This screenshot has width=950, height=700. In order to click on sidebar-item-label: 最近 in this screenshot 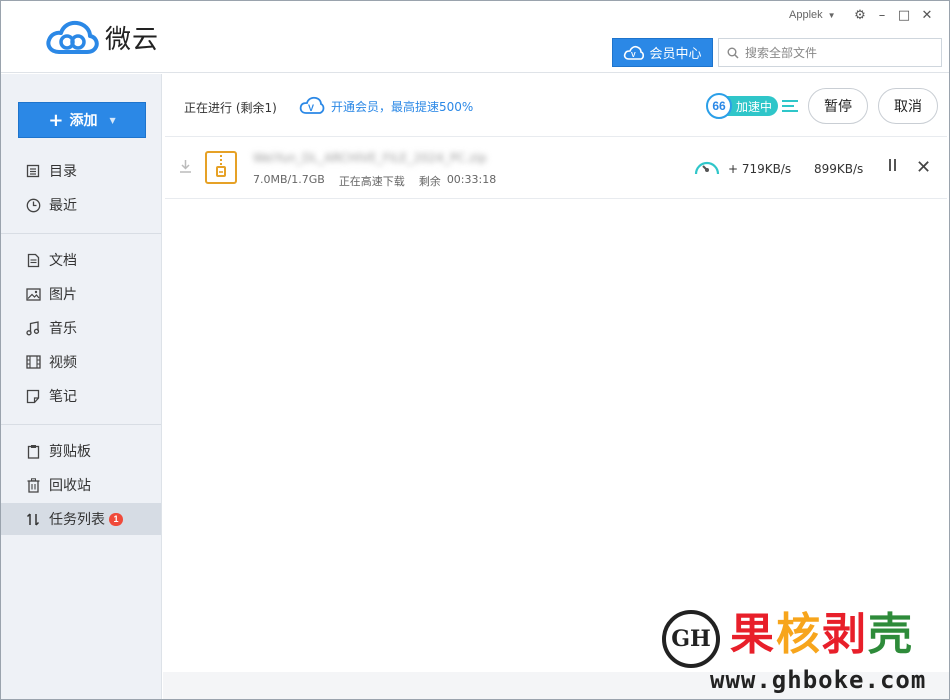, I will do `click(63, 206)`.